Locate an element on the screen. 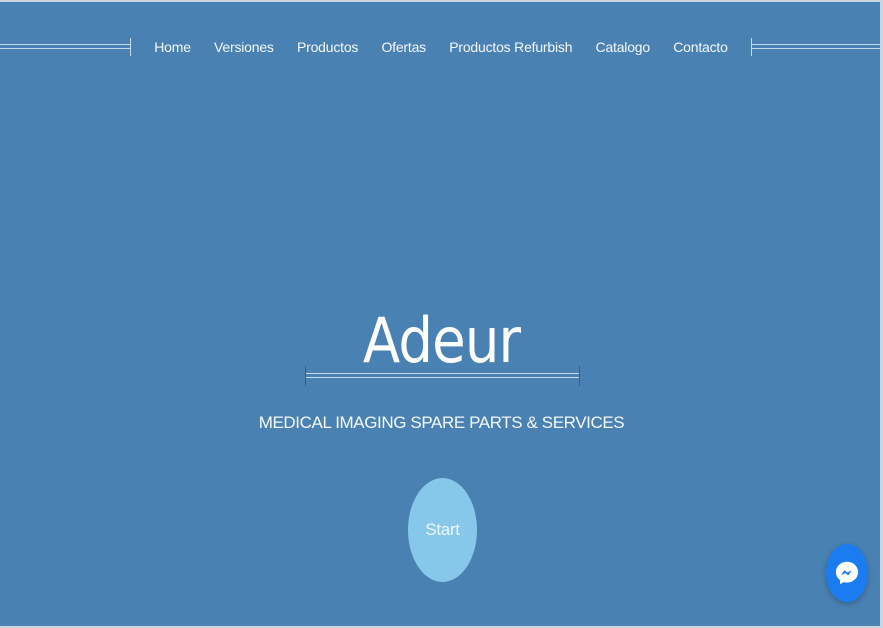  site-tagline: MEDICAL IMAGING SPARE PARTS & SERVICES is located at coordinates (441, 422).